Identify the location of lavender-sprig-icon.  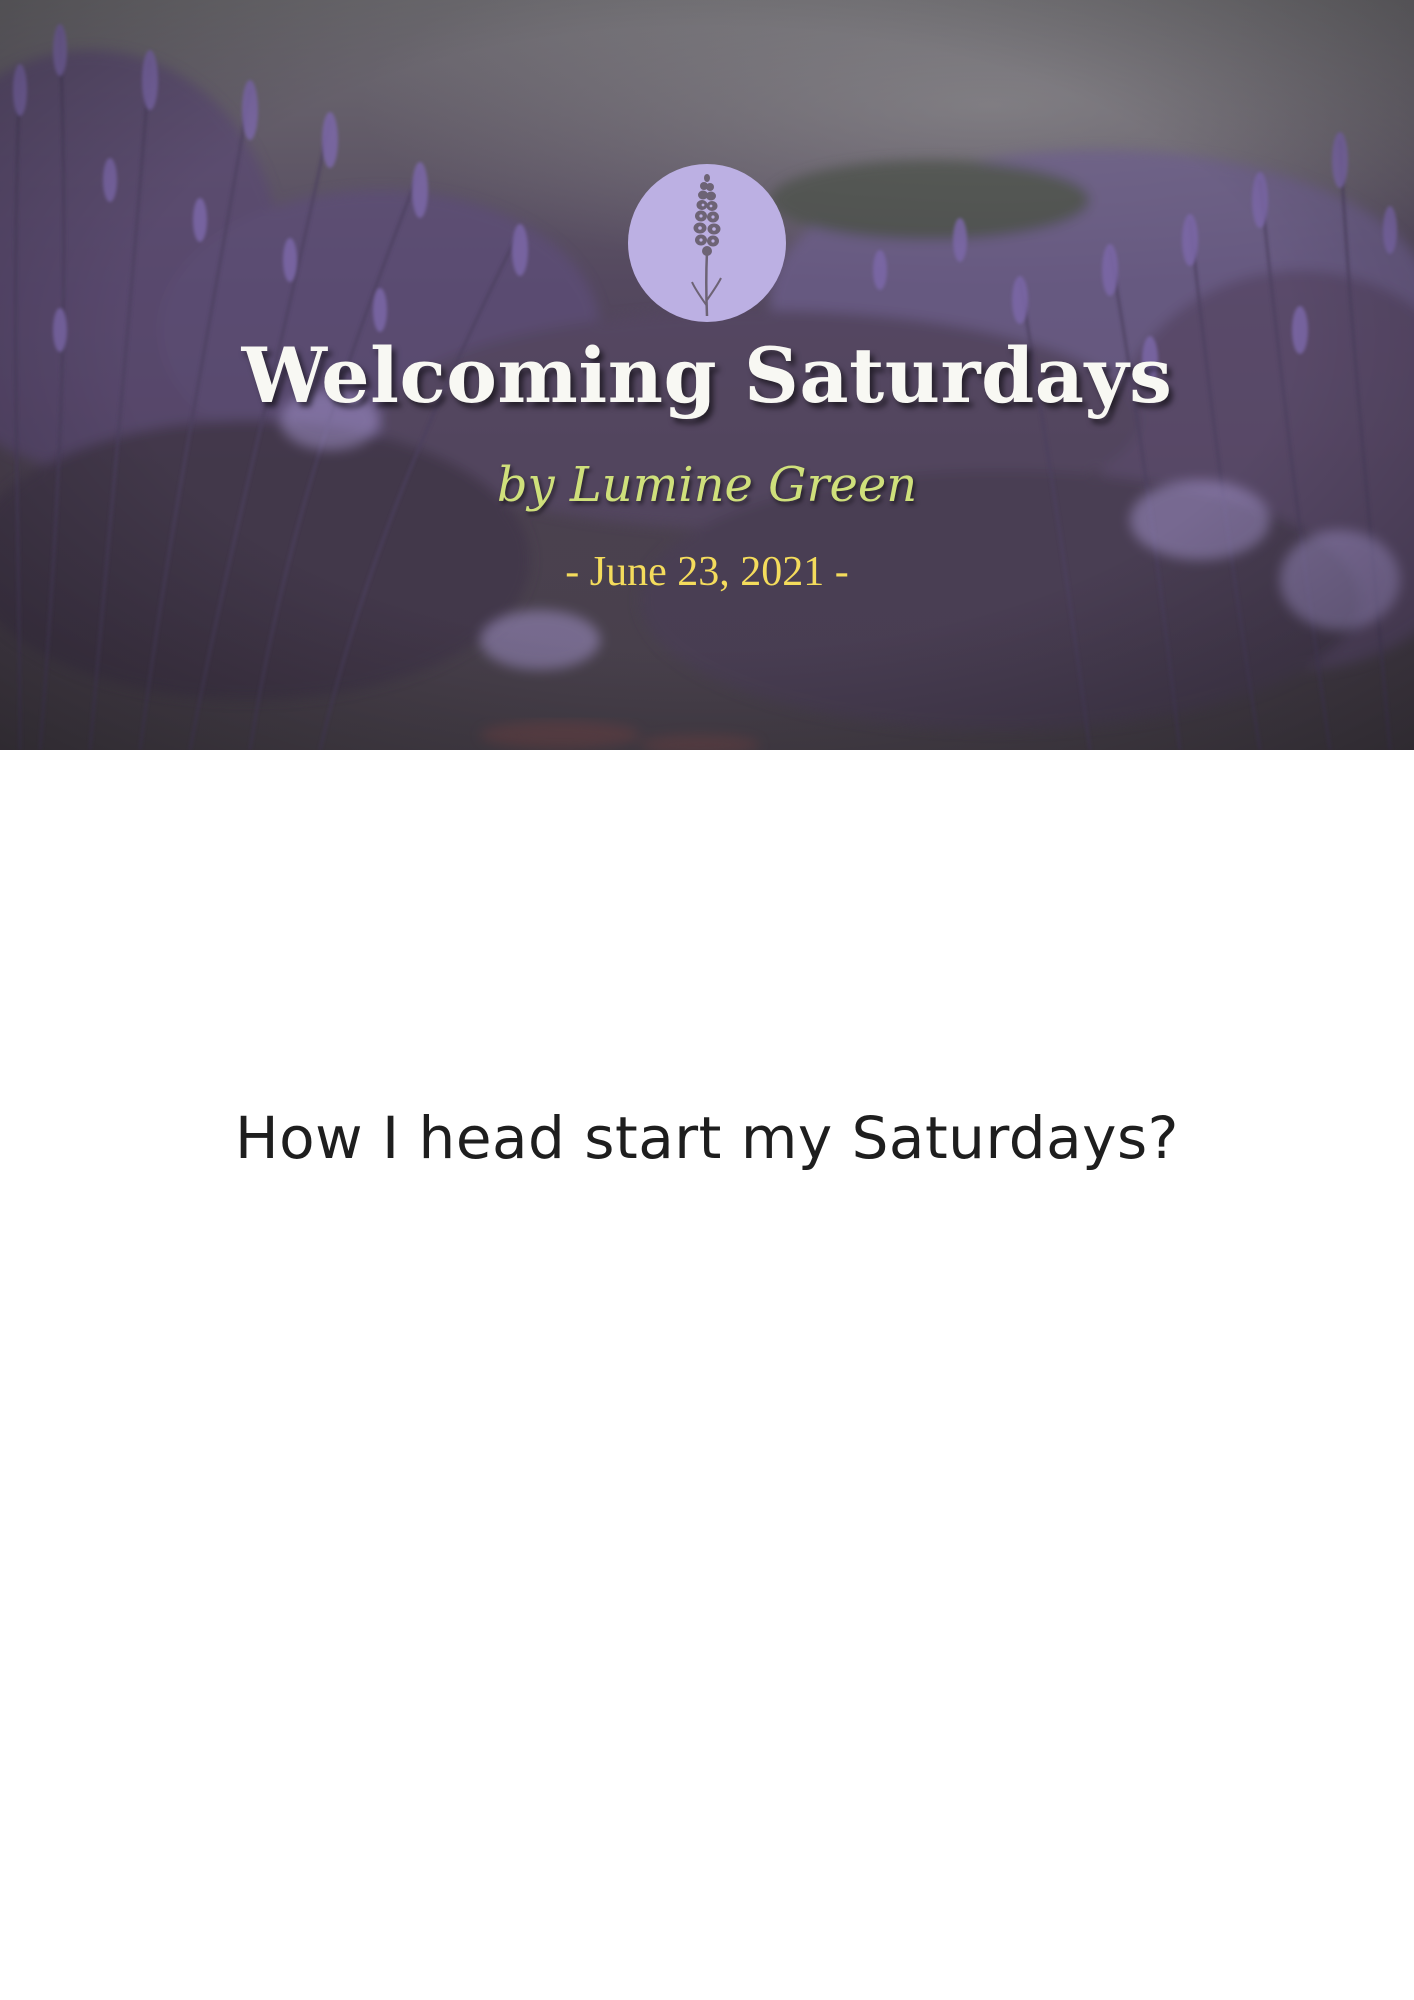
(706, 245).